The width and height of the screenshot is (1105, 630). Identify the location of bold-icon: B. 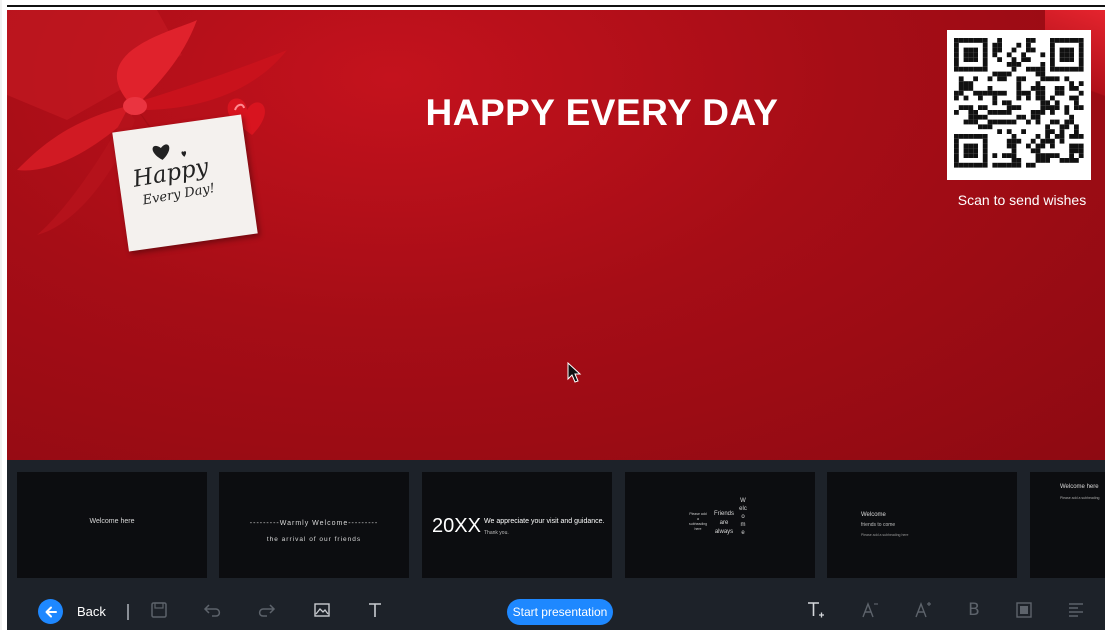
(974, 610).